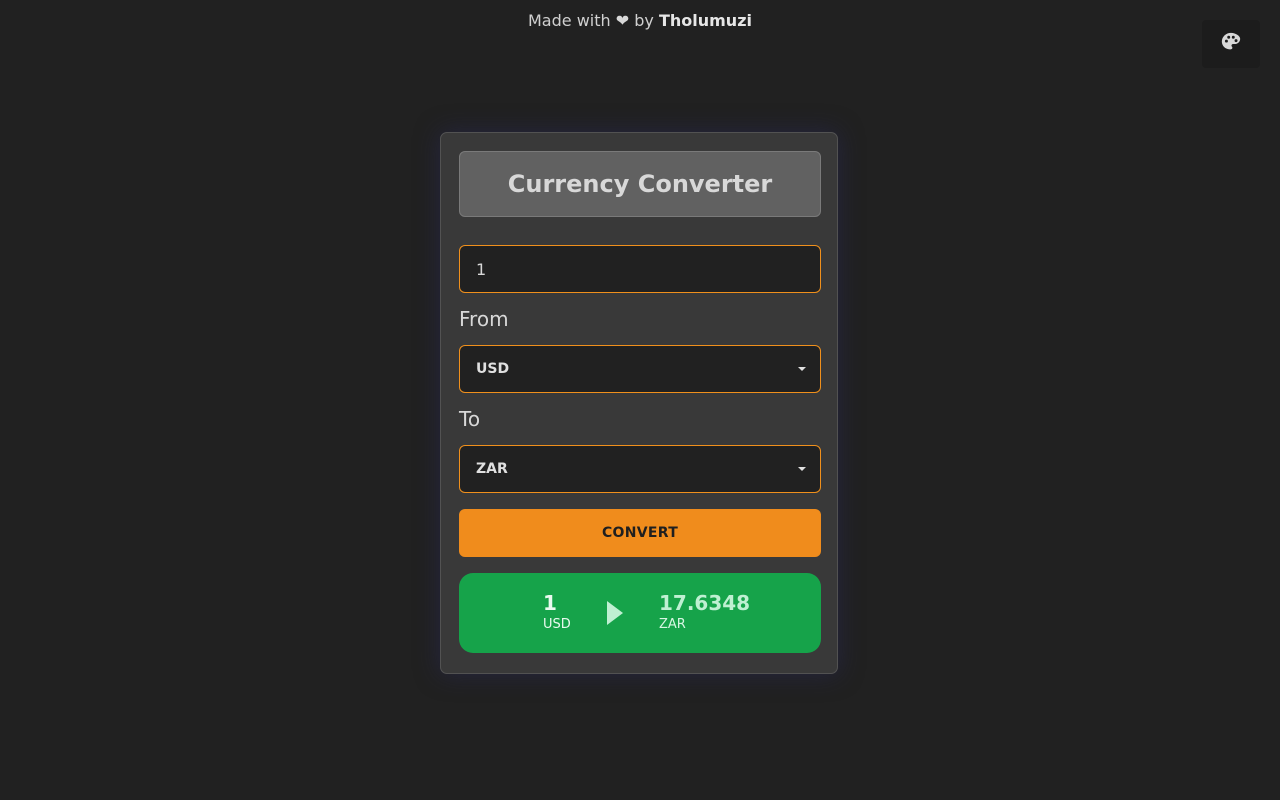  I want to click on to-label: To, so click(470, 419).